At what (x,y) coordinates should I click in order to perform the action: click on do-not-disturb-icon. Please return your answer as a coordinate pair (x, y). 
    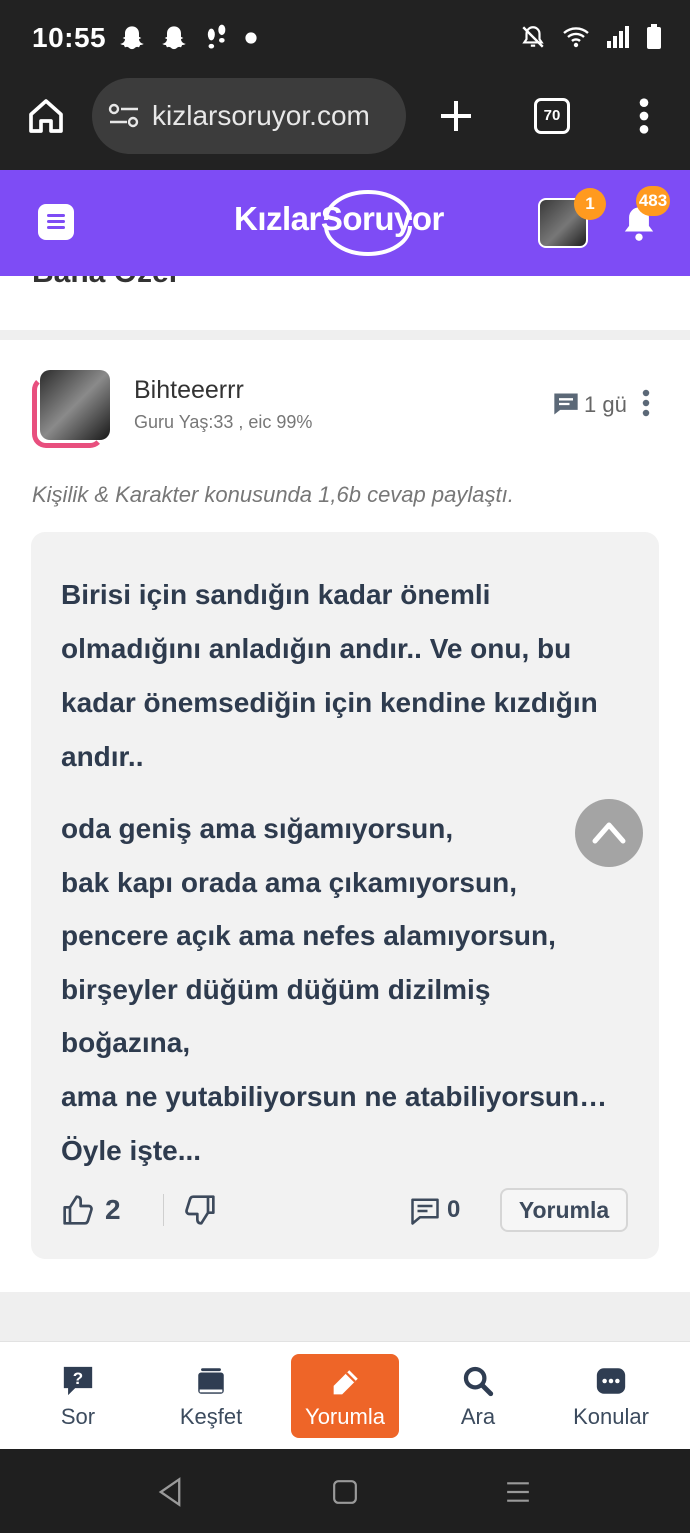
    Looking at the image, I should click on (533, 37).